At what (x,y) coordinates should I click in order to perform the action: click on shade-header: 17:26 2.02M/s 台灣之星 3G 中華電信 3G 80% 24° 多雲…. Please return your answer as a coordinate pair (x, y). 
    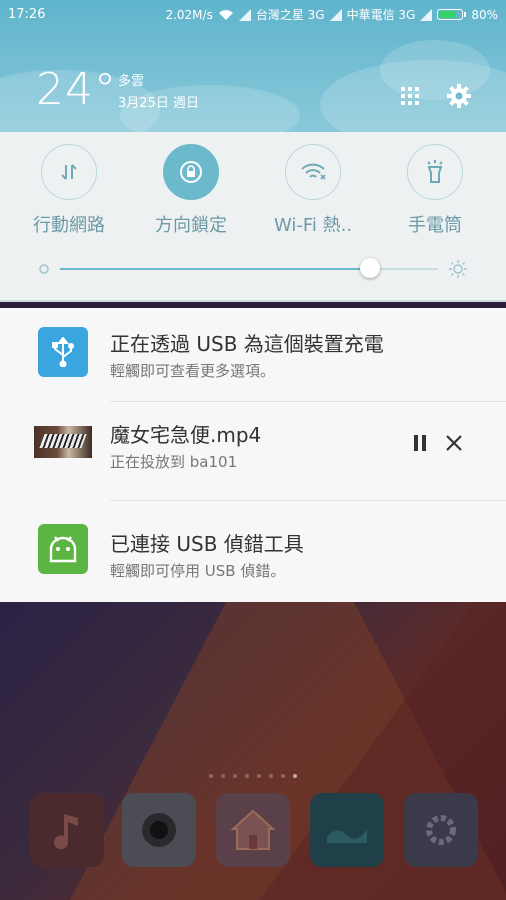
    Looking at the image, I should click on (253, 66).